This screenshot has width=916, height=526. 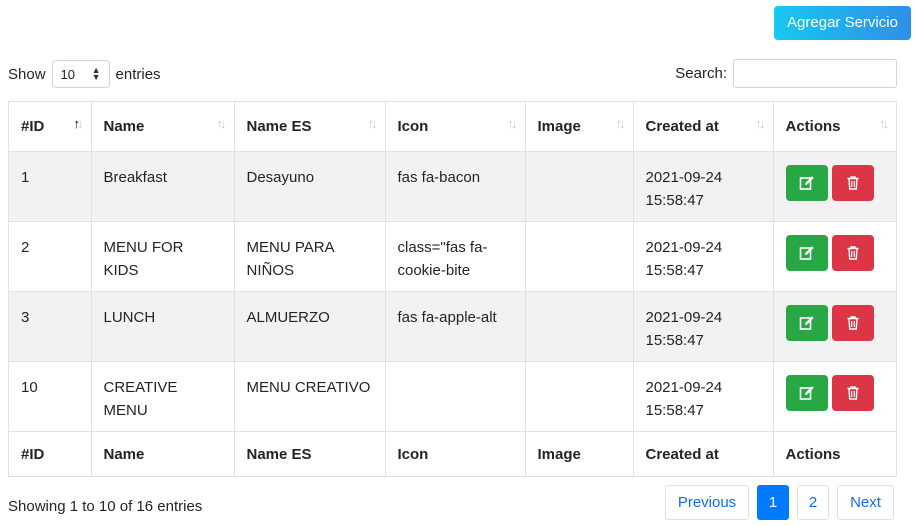 I want to click on cell-id: 2, so click(x=50, y=256).